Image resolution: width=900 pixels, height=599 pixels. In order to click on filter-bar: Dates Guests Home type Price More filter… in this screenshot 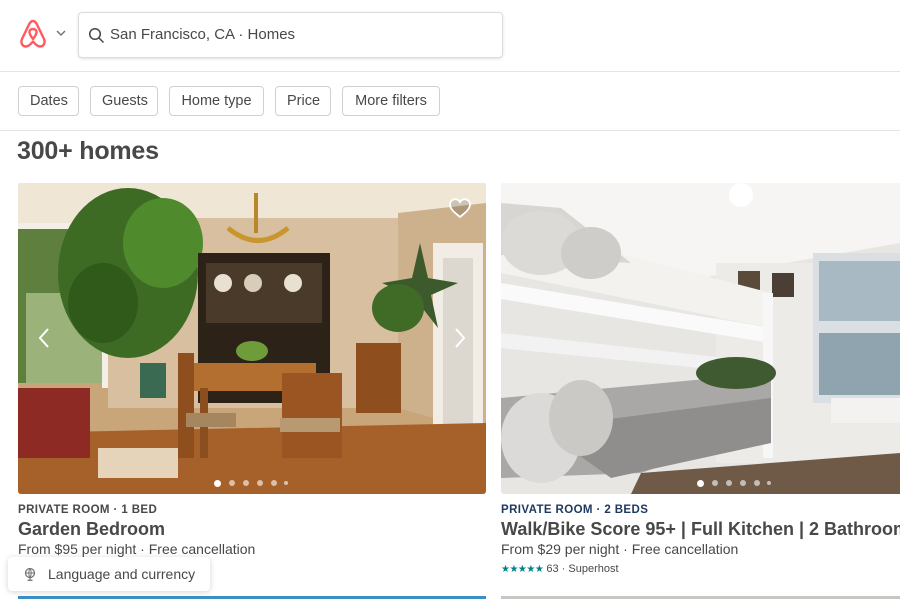, I will do `click(450, 101)`.